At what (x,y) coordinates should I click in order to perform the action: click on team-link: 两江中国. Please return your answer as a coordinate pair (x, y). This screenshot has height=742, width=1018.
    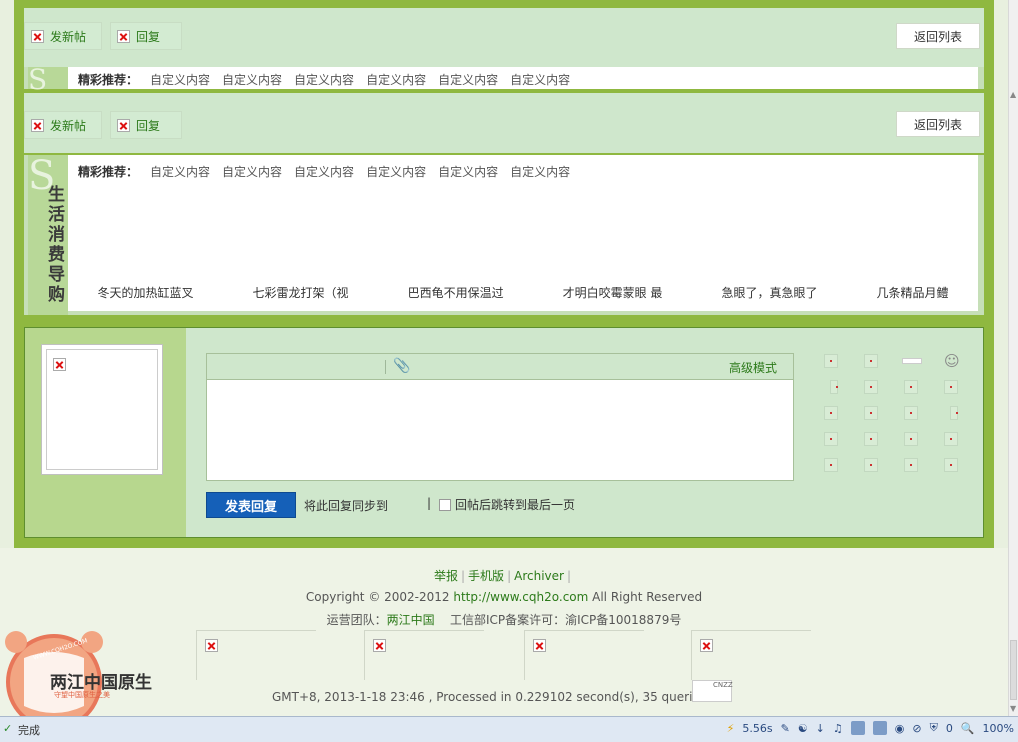
    Looking at the image, I should click on (411, 620).